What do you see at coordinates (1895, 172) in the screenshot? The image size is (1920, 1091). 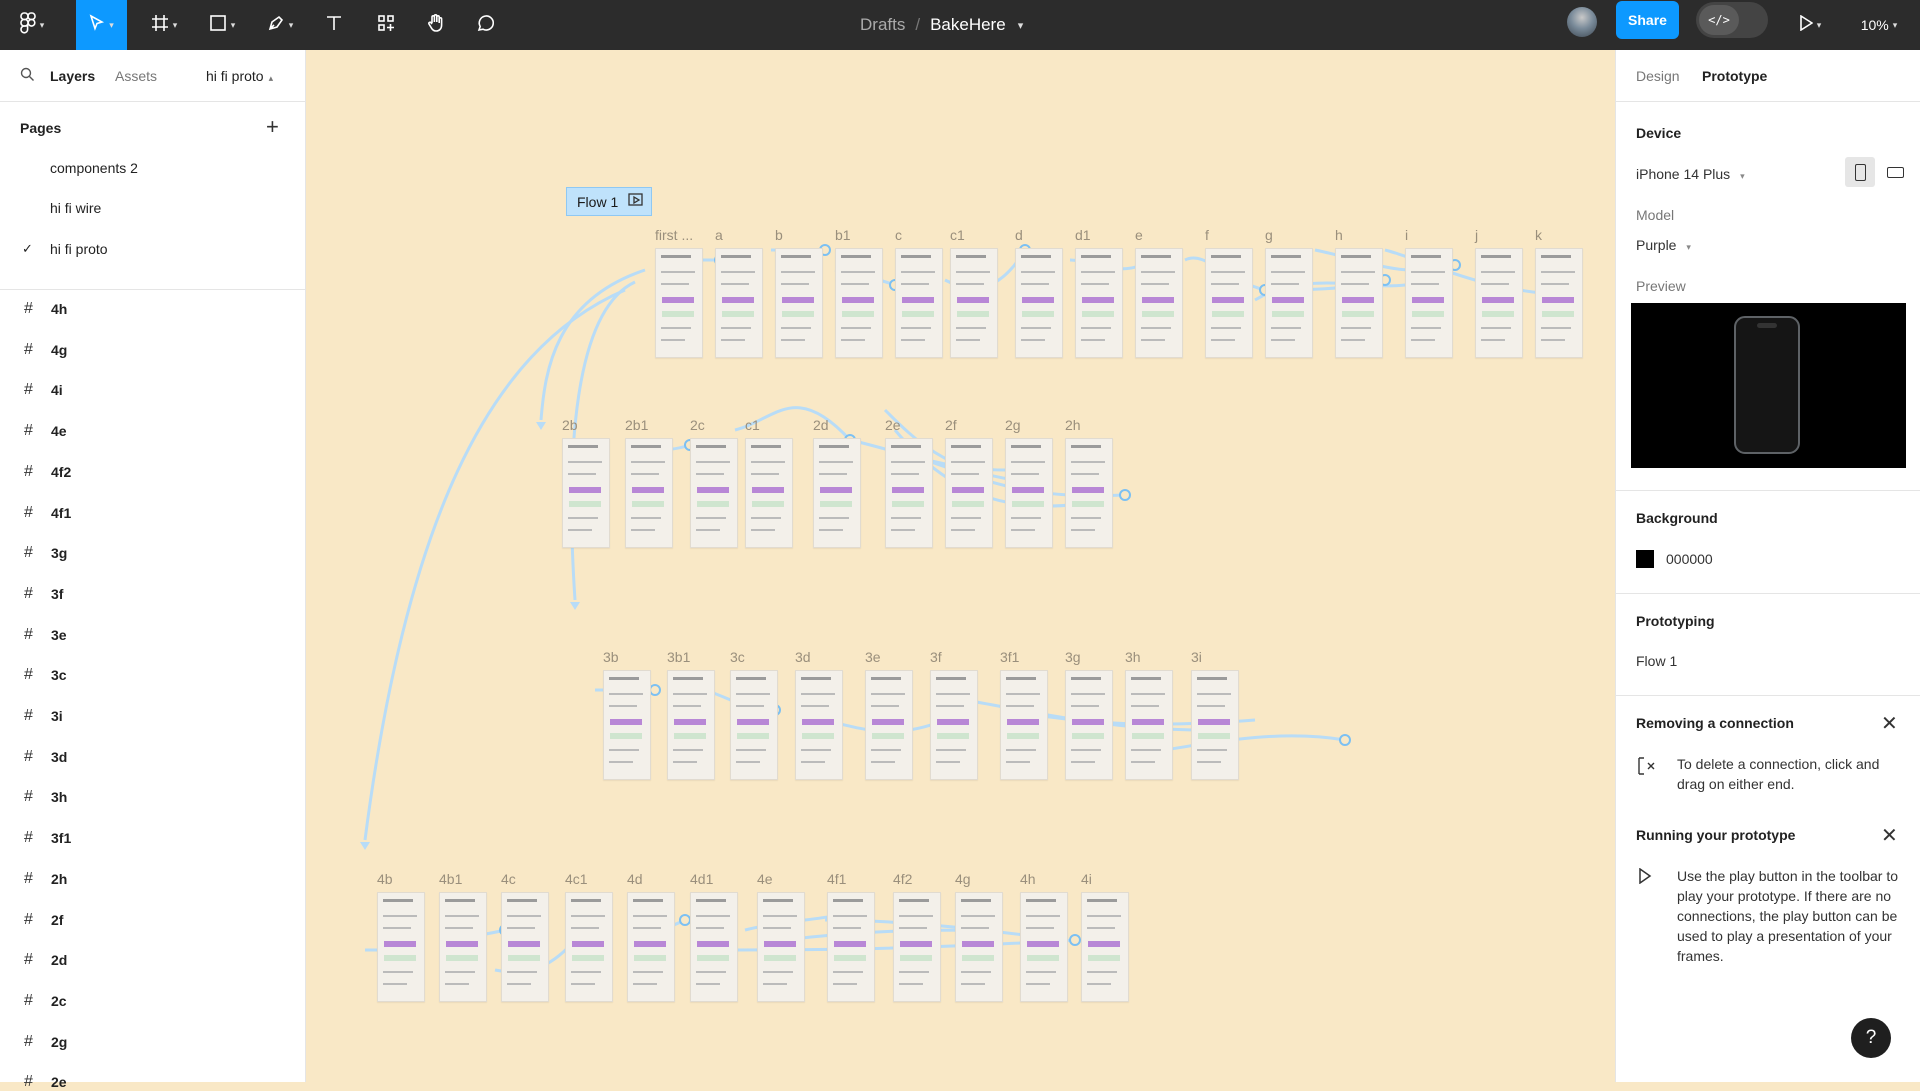 I see `landscape-toggle` at bounding box center [1895, 172].